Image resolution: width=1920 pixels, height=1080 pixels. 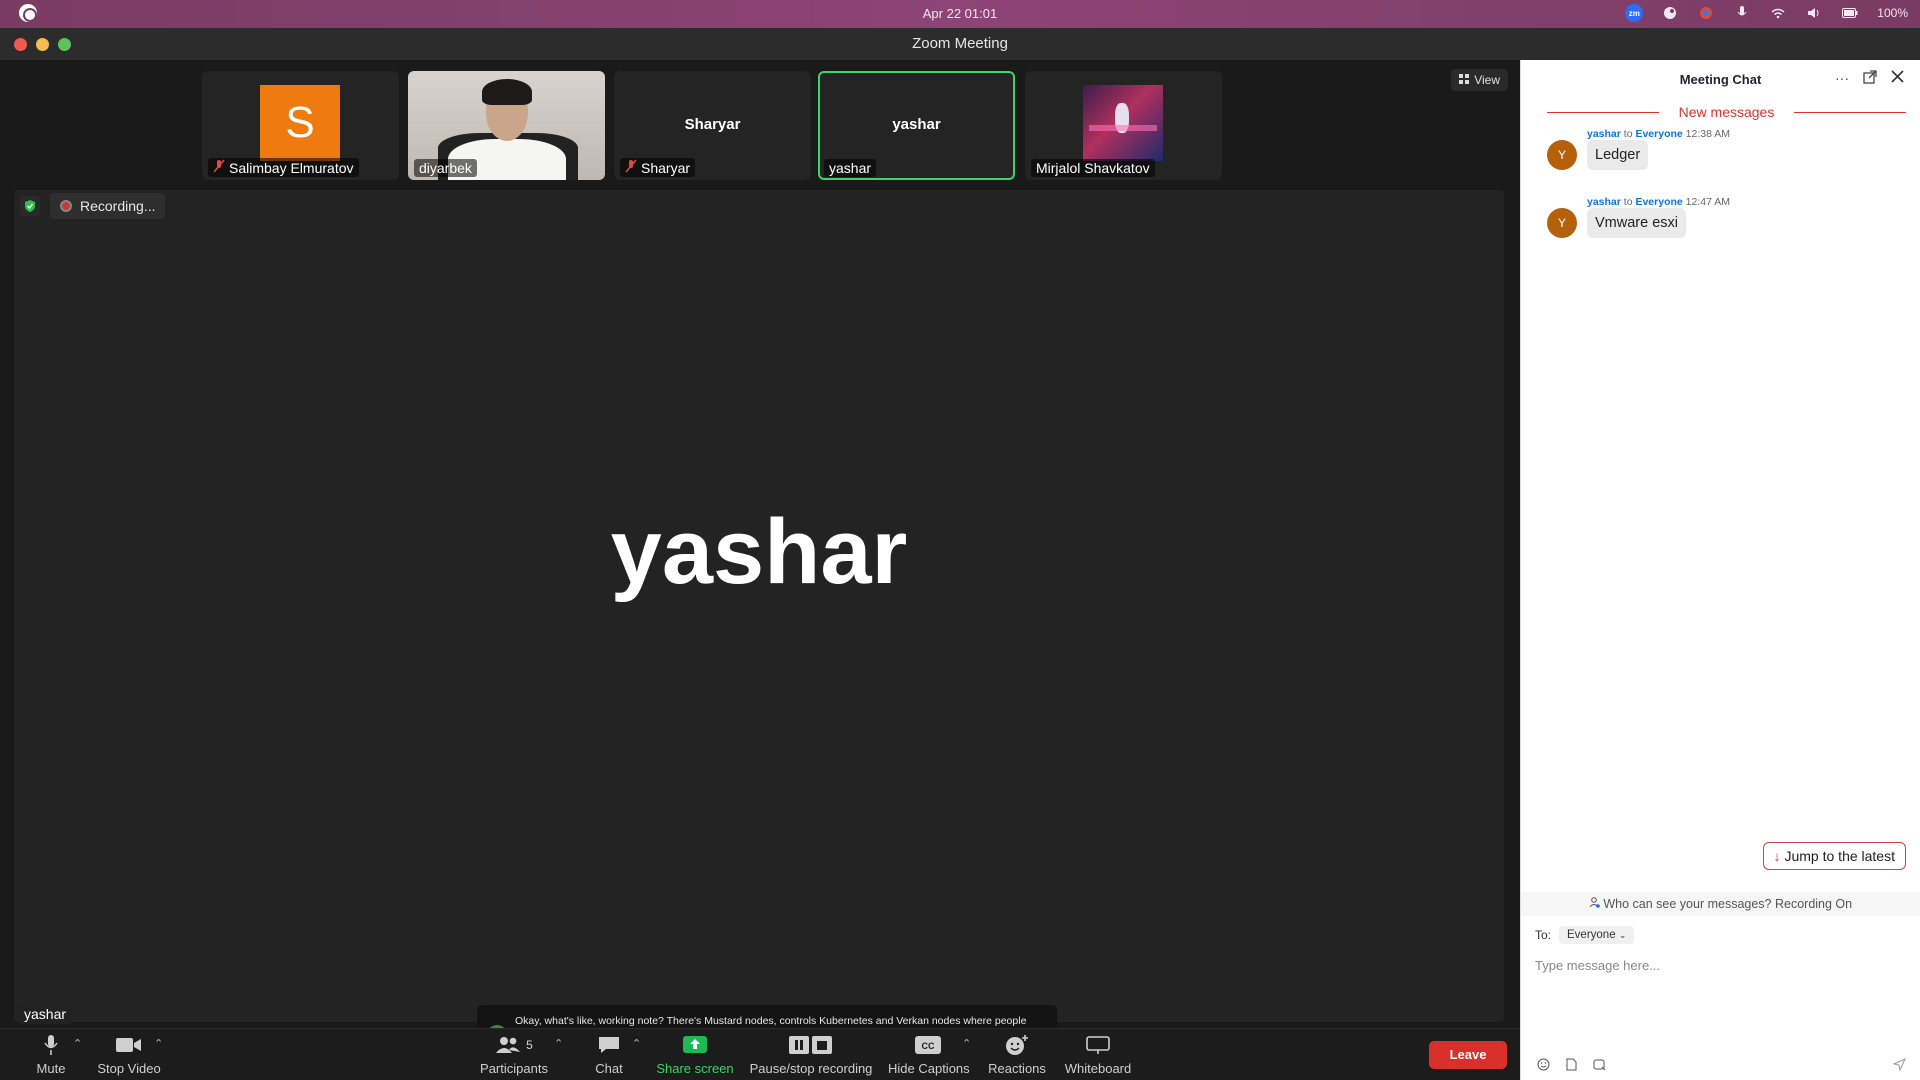 What do you see at coordinates (1899, 1065) in the screenshot?
I see `send-icon` at bounding box center [1899, 1065].